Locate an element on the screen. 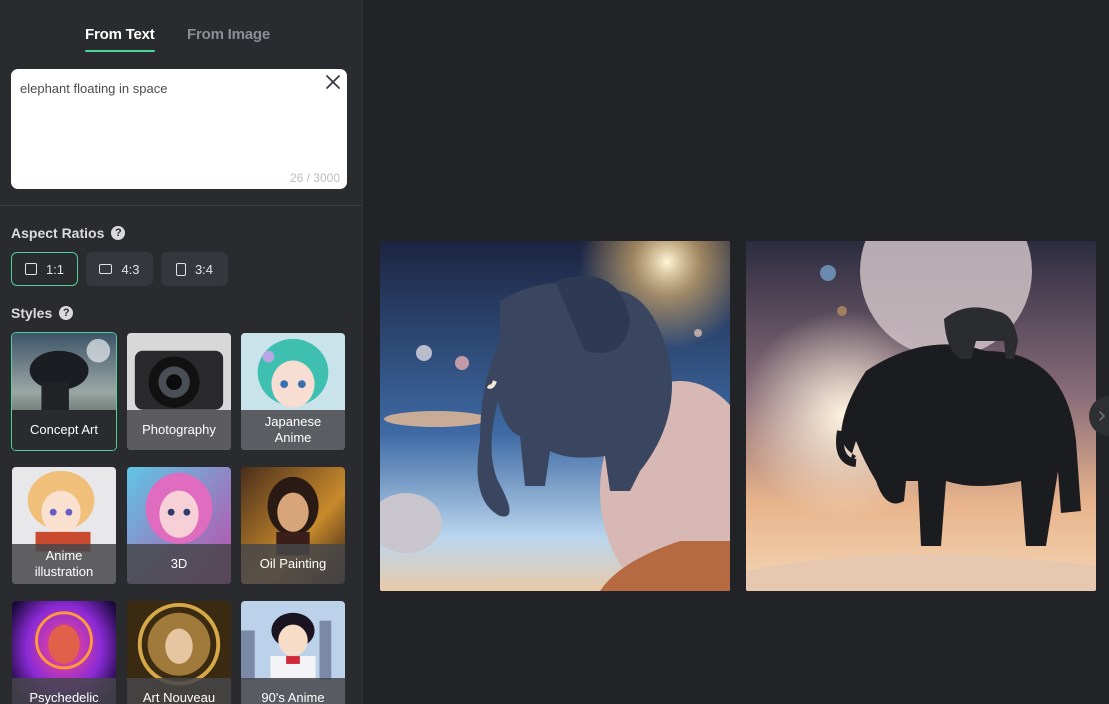 This screenshot has height=704, width=1109. ratio-label: 3:4 is located at coordinates (204, 269).